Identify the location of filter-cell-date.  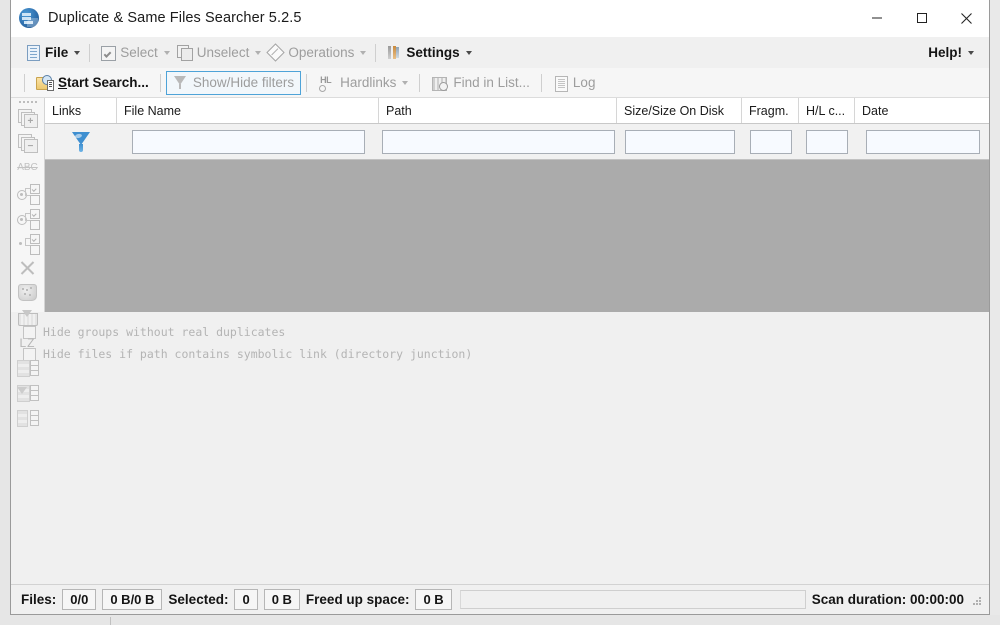
(922, 141).